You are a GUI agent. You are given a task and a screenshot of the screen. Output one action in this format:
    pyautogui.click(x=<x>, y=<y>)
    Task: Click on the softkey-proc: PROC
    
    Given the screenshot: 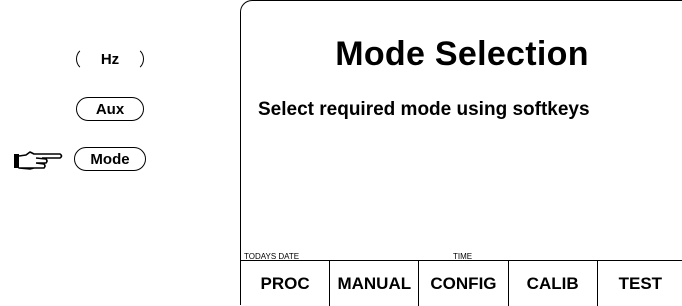 What is the action you would take?
    pyautogui.click(x=286, y=283)
    